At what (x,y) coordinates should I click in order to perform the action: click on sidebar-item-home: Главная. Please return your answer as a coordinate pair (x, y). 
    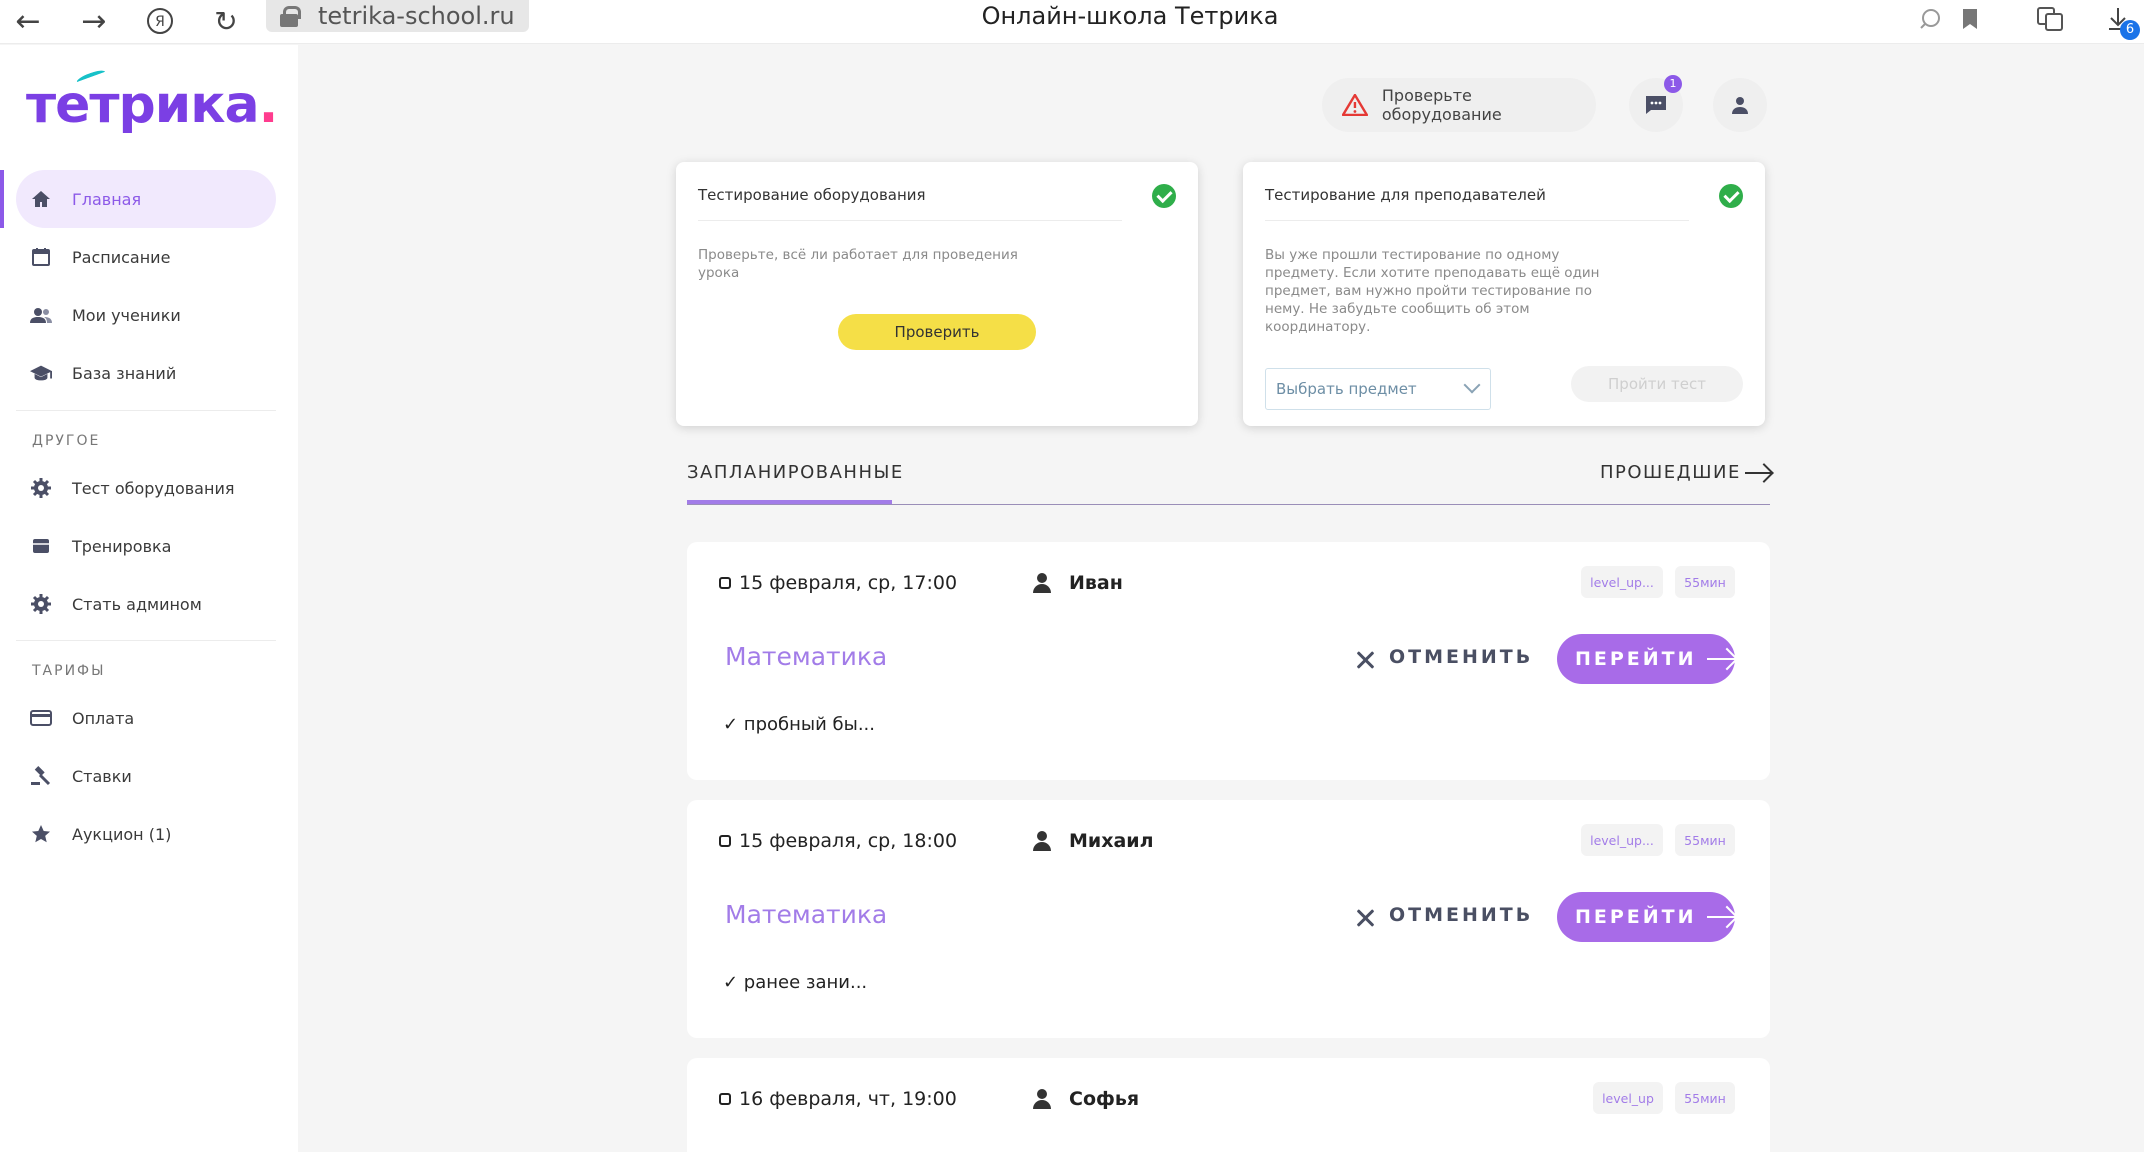
    Looking at the image, I should click on (146, 199).